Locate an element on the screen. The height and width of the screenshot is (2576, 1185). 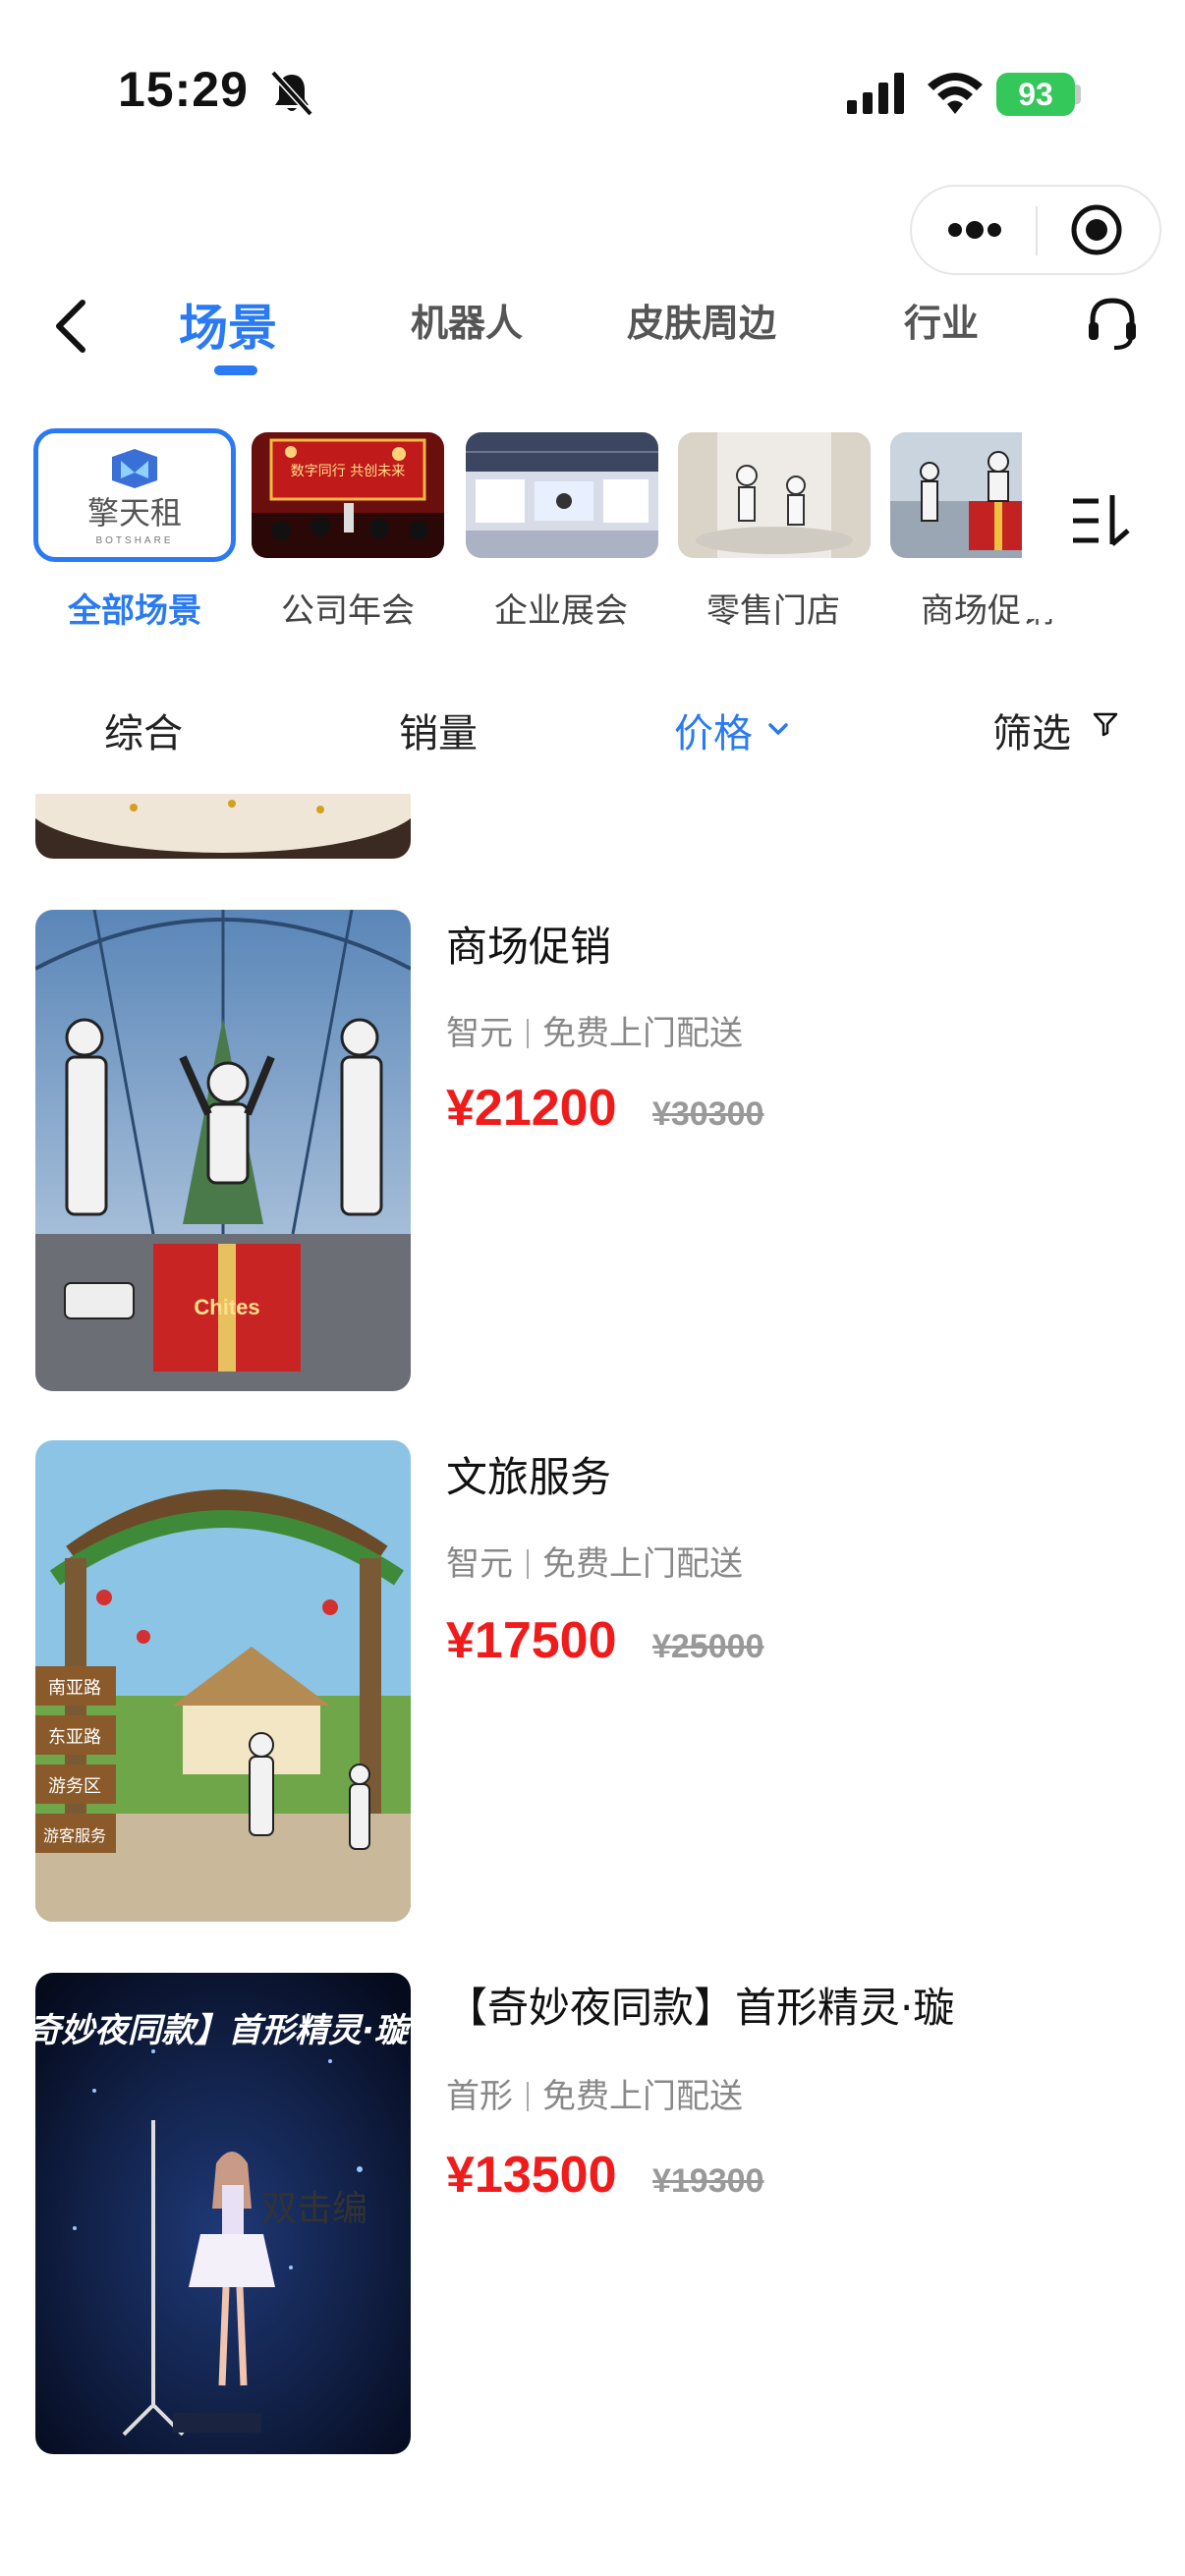
category-all-scenes-thumb: 擎天租 BOTSHARE is located at coordinates (135, 495).